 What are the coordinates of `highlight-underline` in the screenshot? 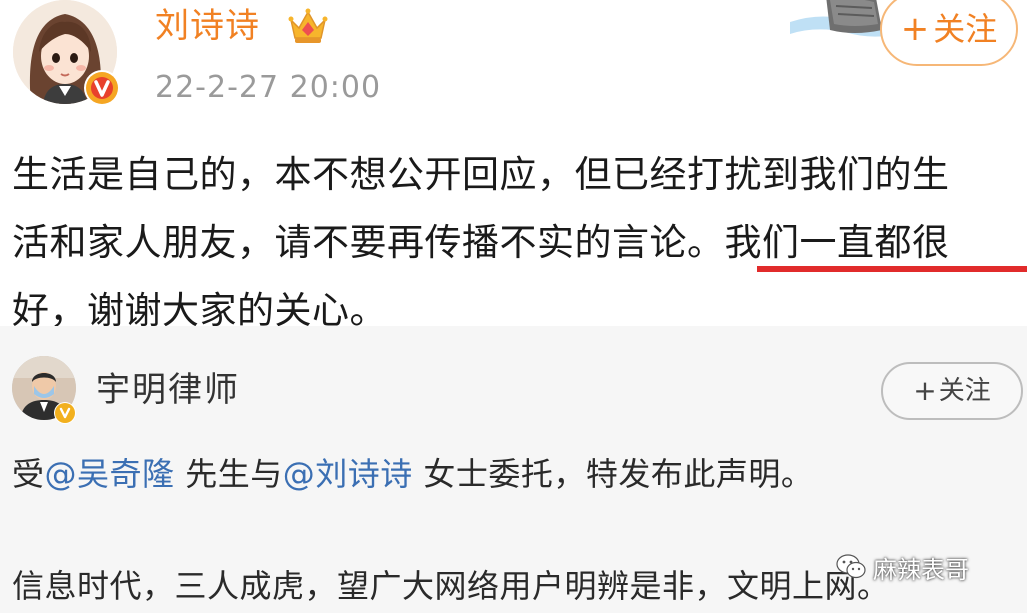 It's located at (892, 269).